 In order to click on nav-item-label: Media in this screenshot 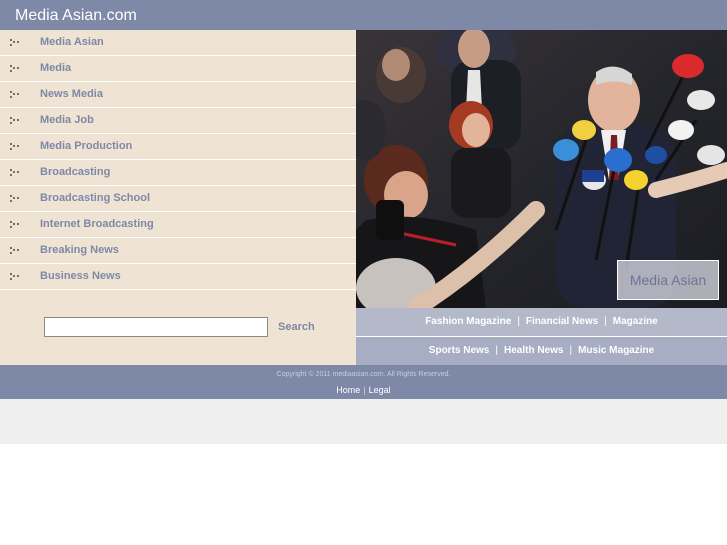, I will do `click(55, 68)`.